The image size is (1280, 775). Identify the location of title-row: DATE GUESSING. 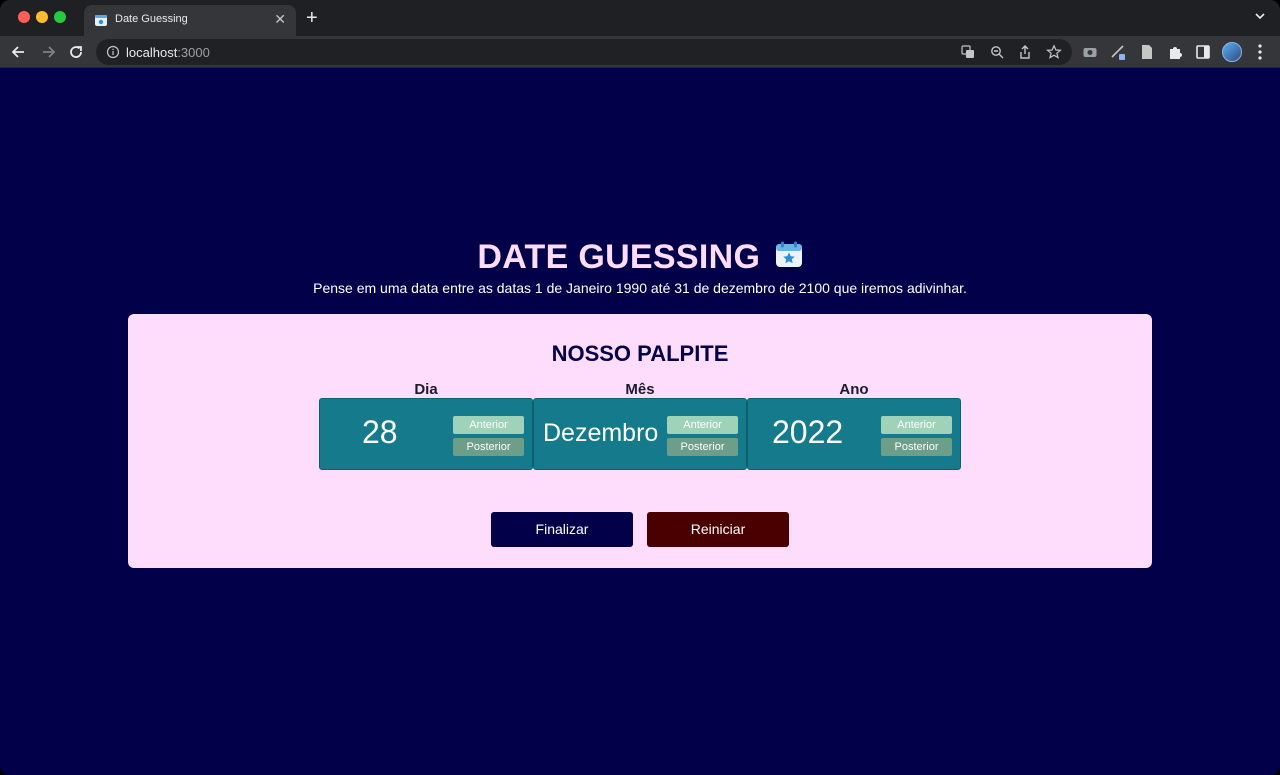
(640, 257).